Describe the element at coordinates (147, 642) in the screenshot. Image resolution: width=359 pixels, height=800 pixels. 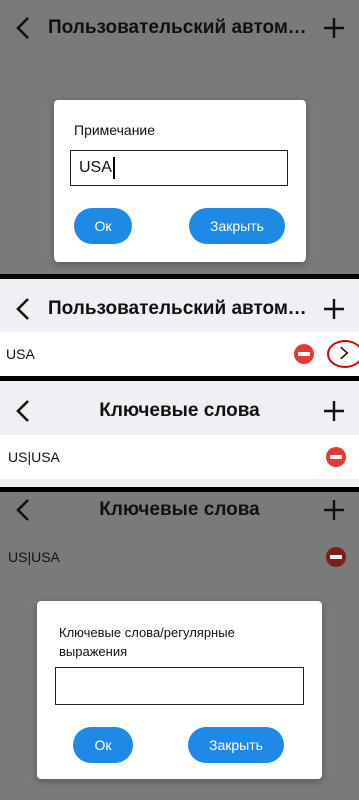
I see `dialog-title: Ключевые слова/регулярные выражения` at that location.